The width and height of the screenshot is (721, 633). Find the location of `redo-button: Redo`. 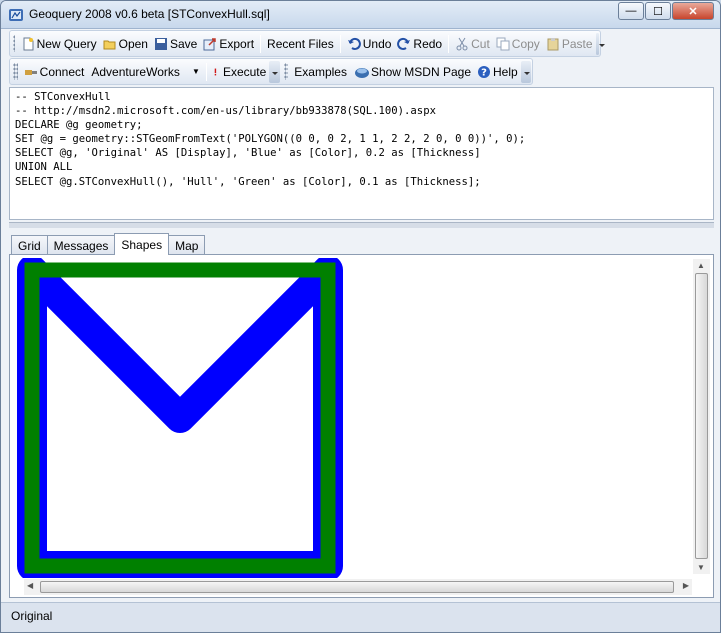

redo-button: Redo is located at coordinates (419, 44).